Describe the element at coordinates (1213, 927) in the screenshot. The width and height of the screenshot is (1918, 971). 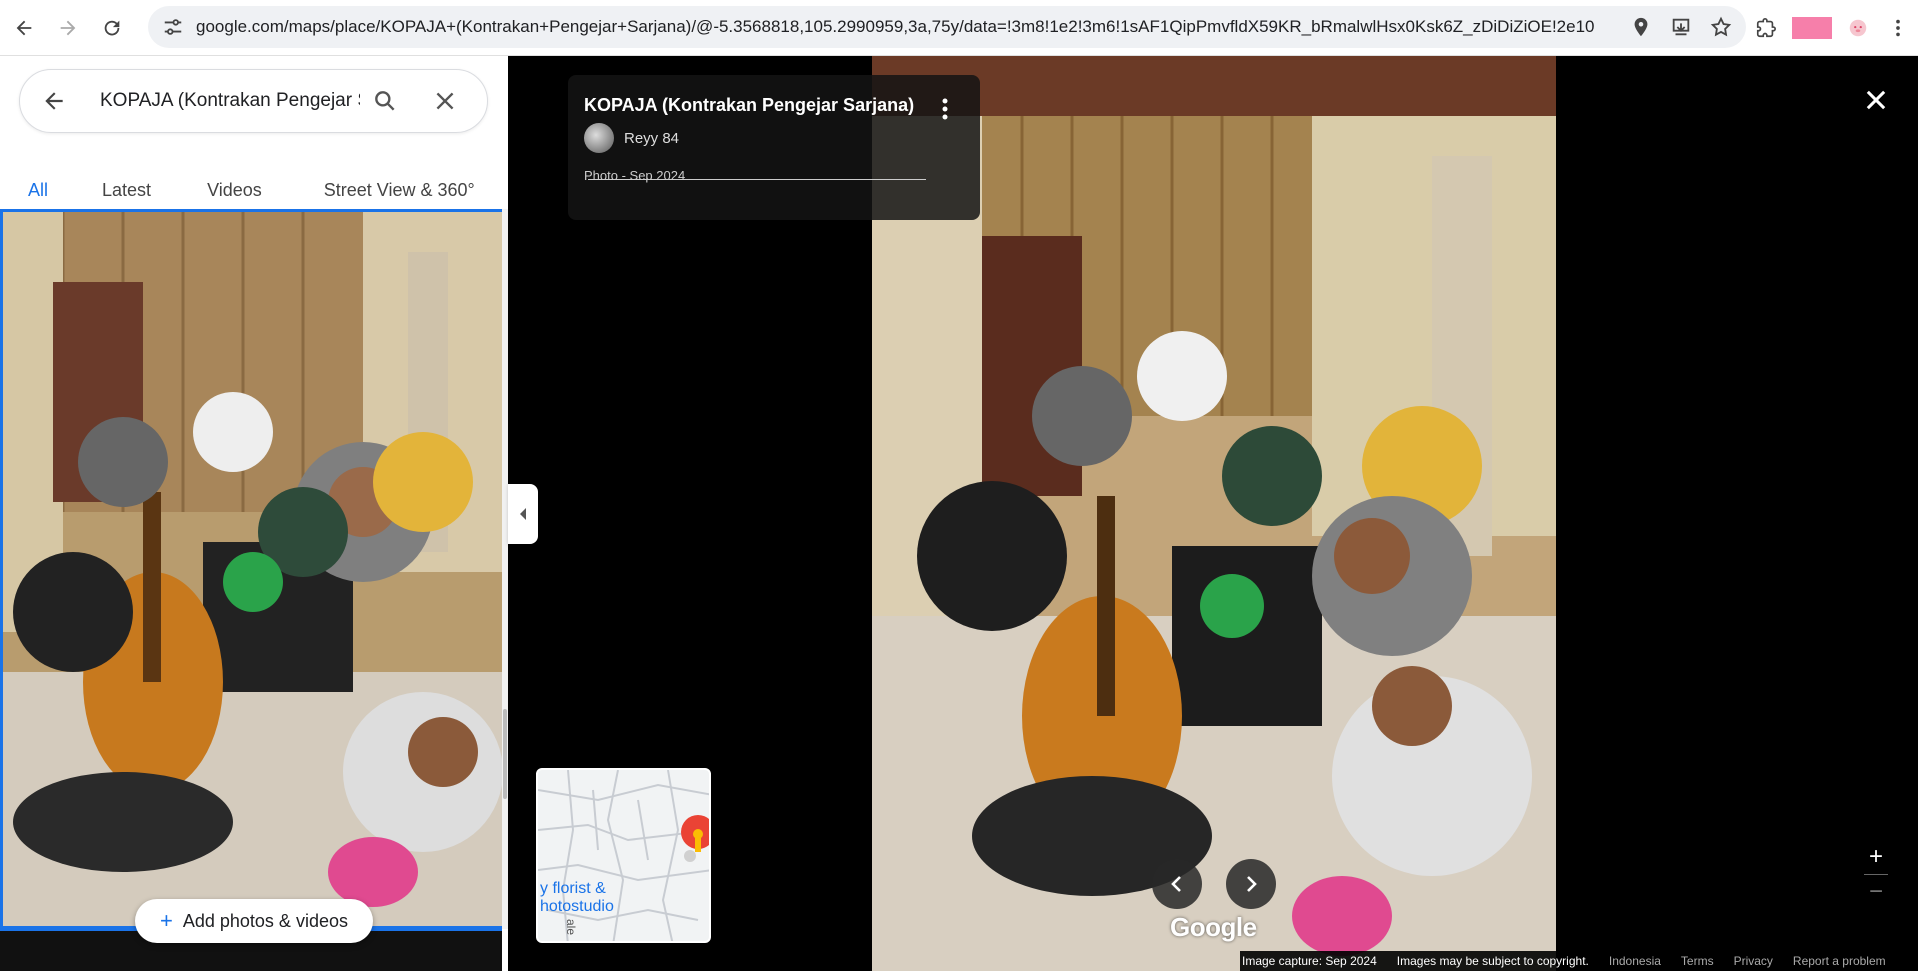
I see `google-logo: Google` at that location.